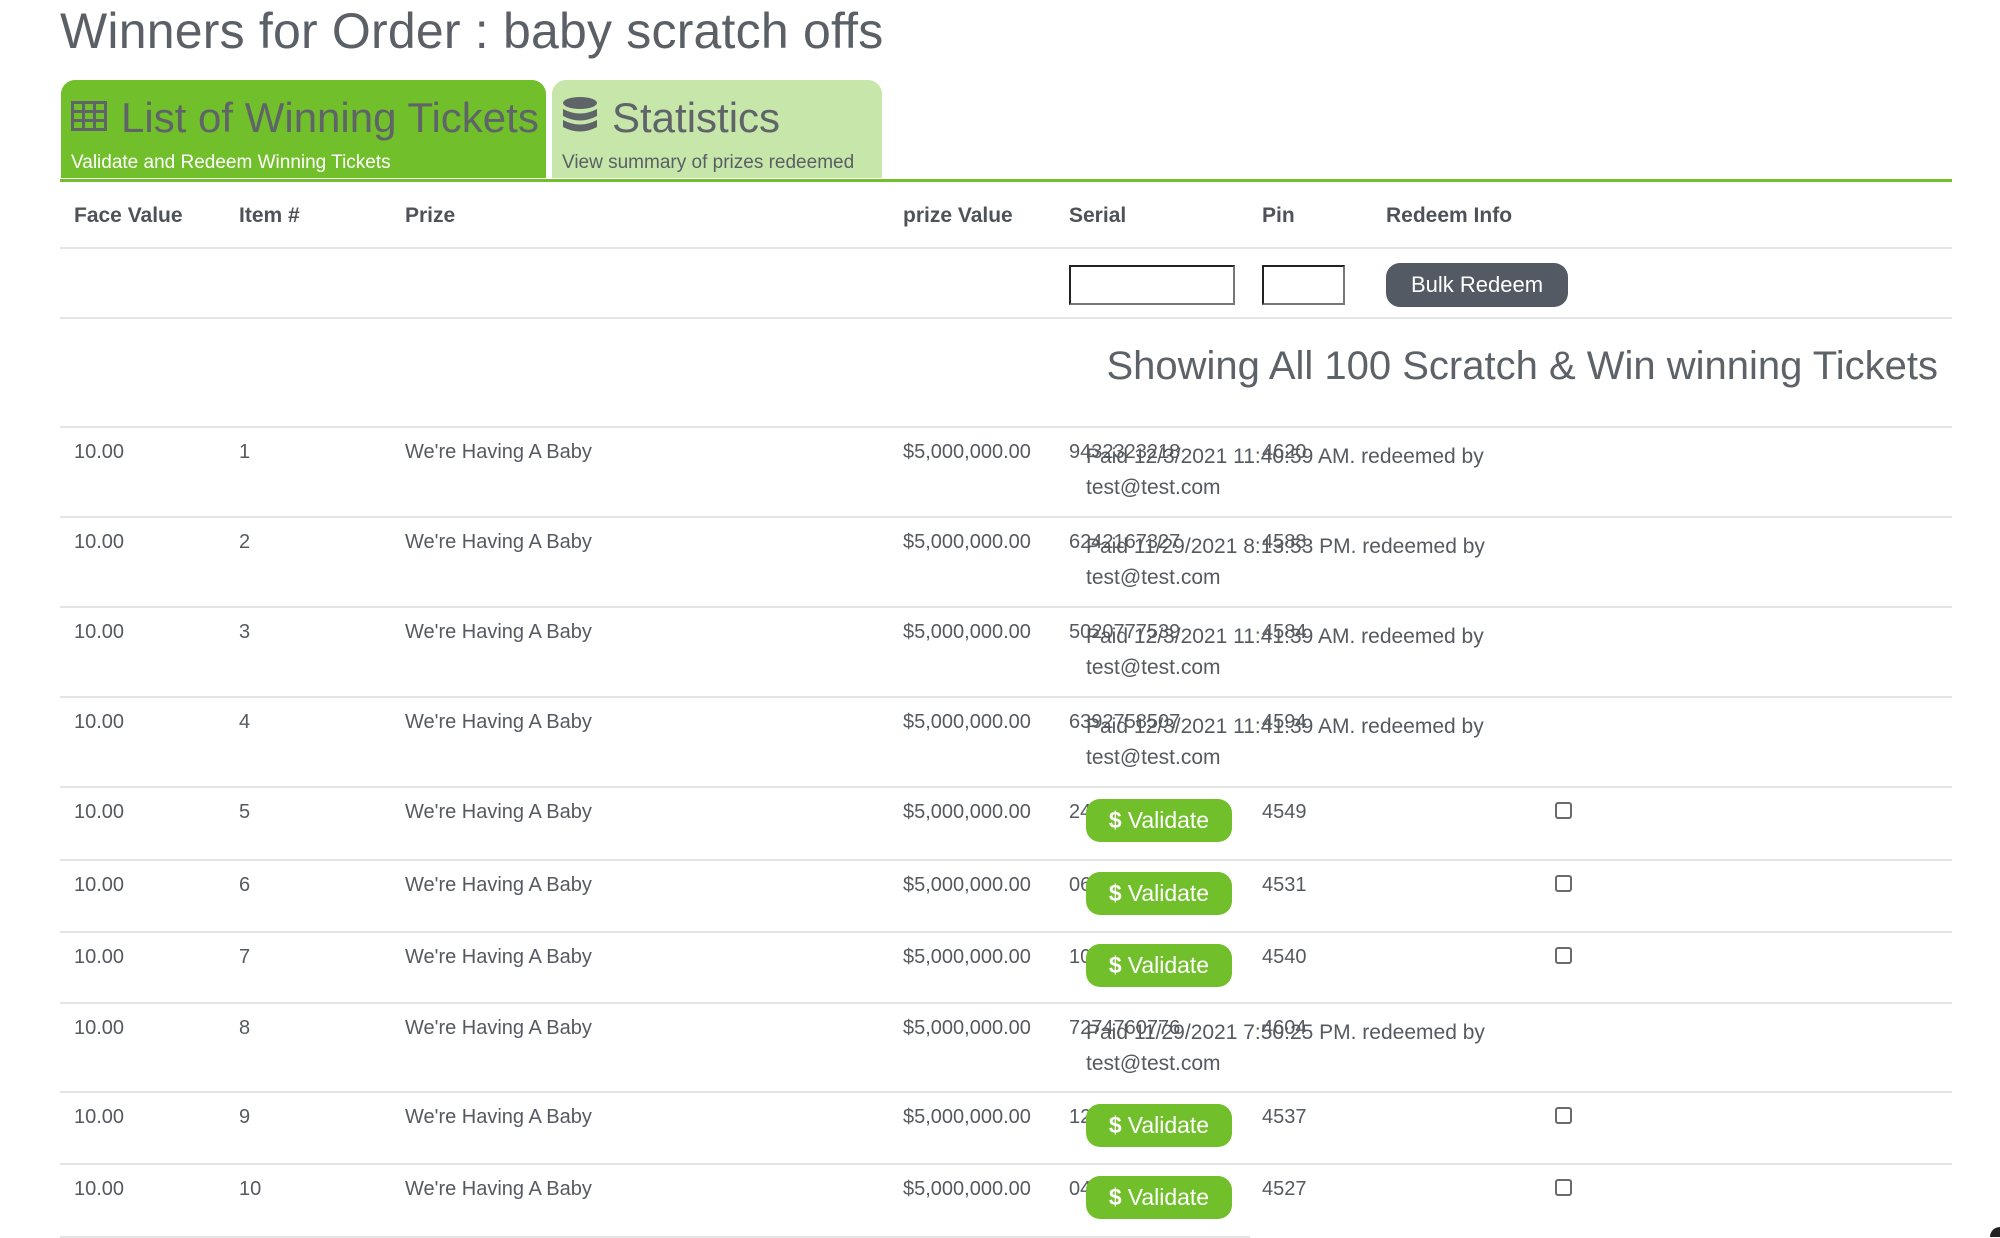  Describe the element at coordinates (245, 542) in the screenshot. I see `item-number-cell: 2` at that location.